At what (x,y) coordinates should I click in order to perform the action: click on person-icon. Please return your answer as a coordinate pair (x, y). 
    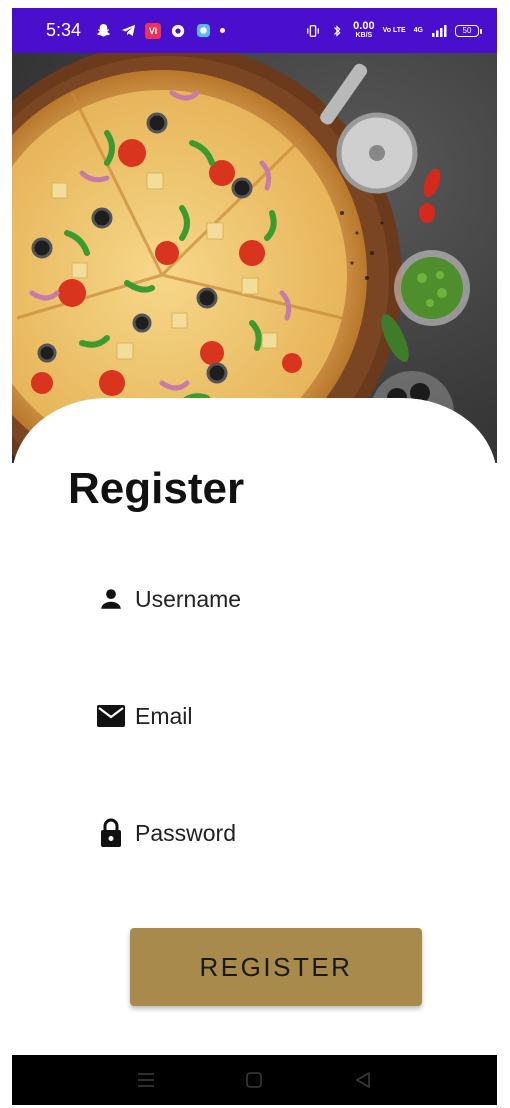
    Looking at the image, I should click on (111, 599).